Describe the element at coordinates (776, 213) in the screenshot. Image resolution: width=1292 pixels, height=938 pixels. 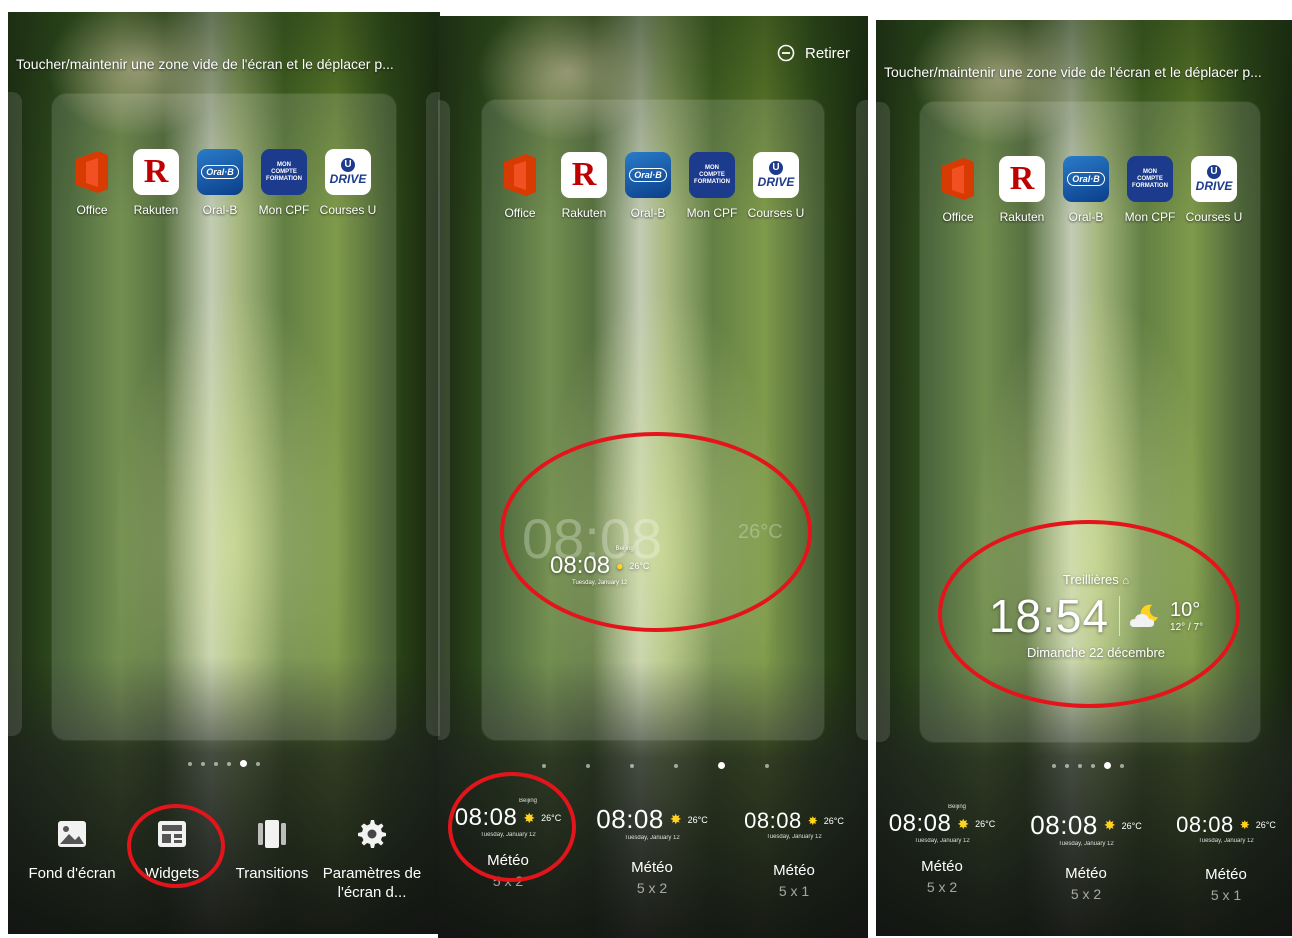
I see `app-label: Courses U` at that location.